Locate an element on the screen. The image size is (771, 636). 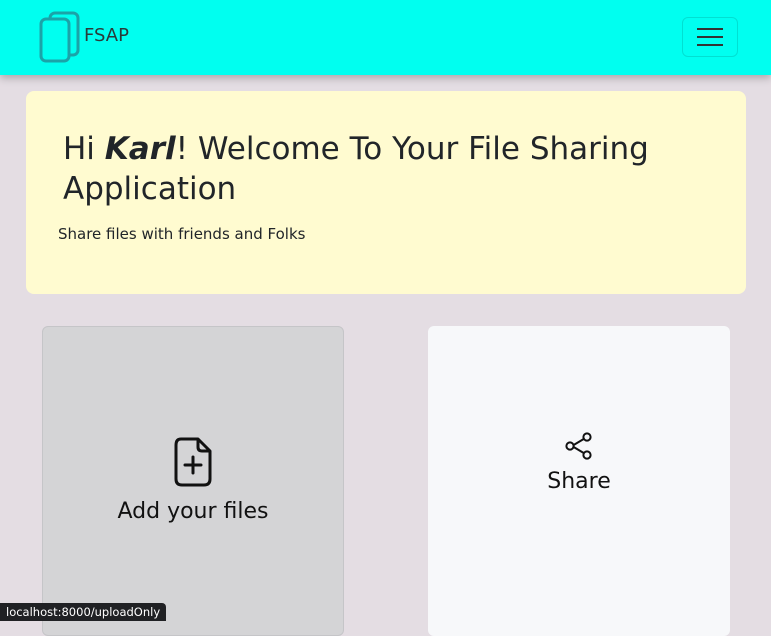
add-files-label: Add your files is located at coordinates (193, 511).